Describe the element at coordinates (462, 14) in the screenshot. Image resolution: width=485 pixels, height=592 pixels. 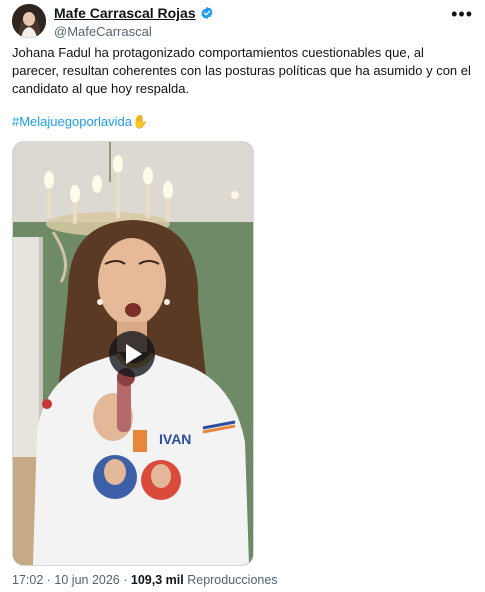
I see `more-options-icon: •••` at that location.